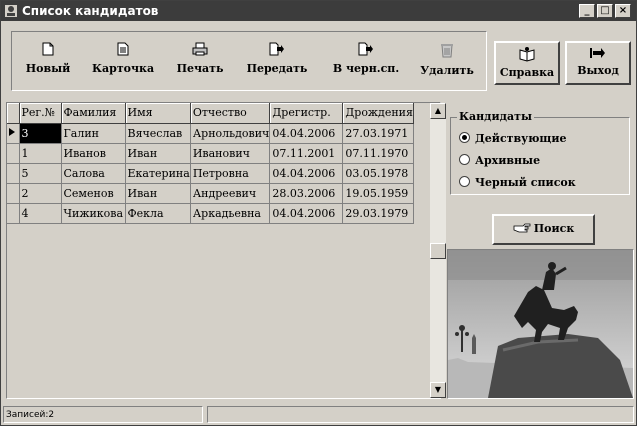 This screenshot has height=426, width=637. Describe the element at coordinates (230, 113) in the screenshot. I see `column-header: Отчество` at that location.